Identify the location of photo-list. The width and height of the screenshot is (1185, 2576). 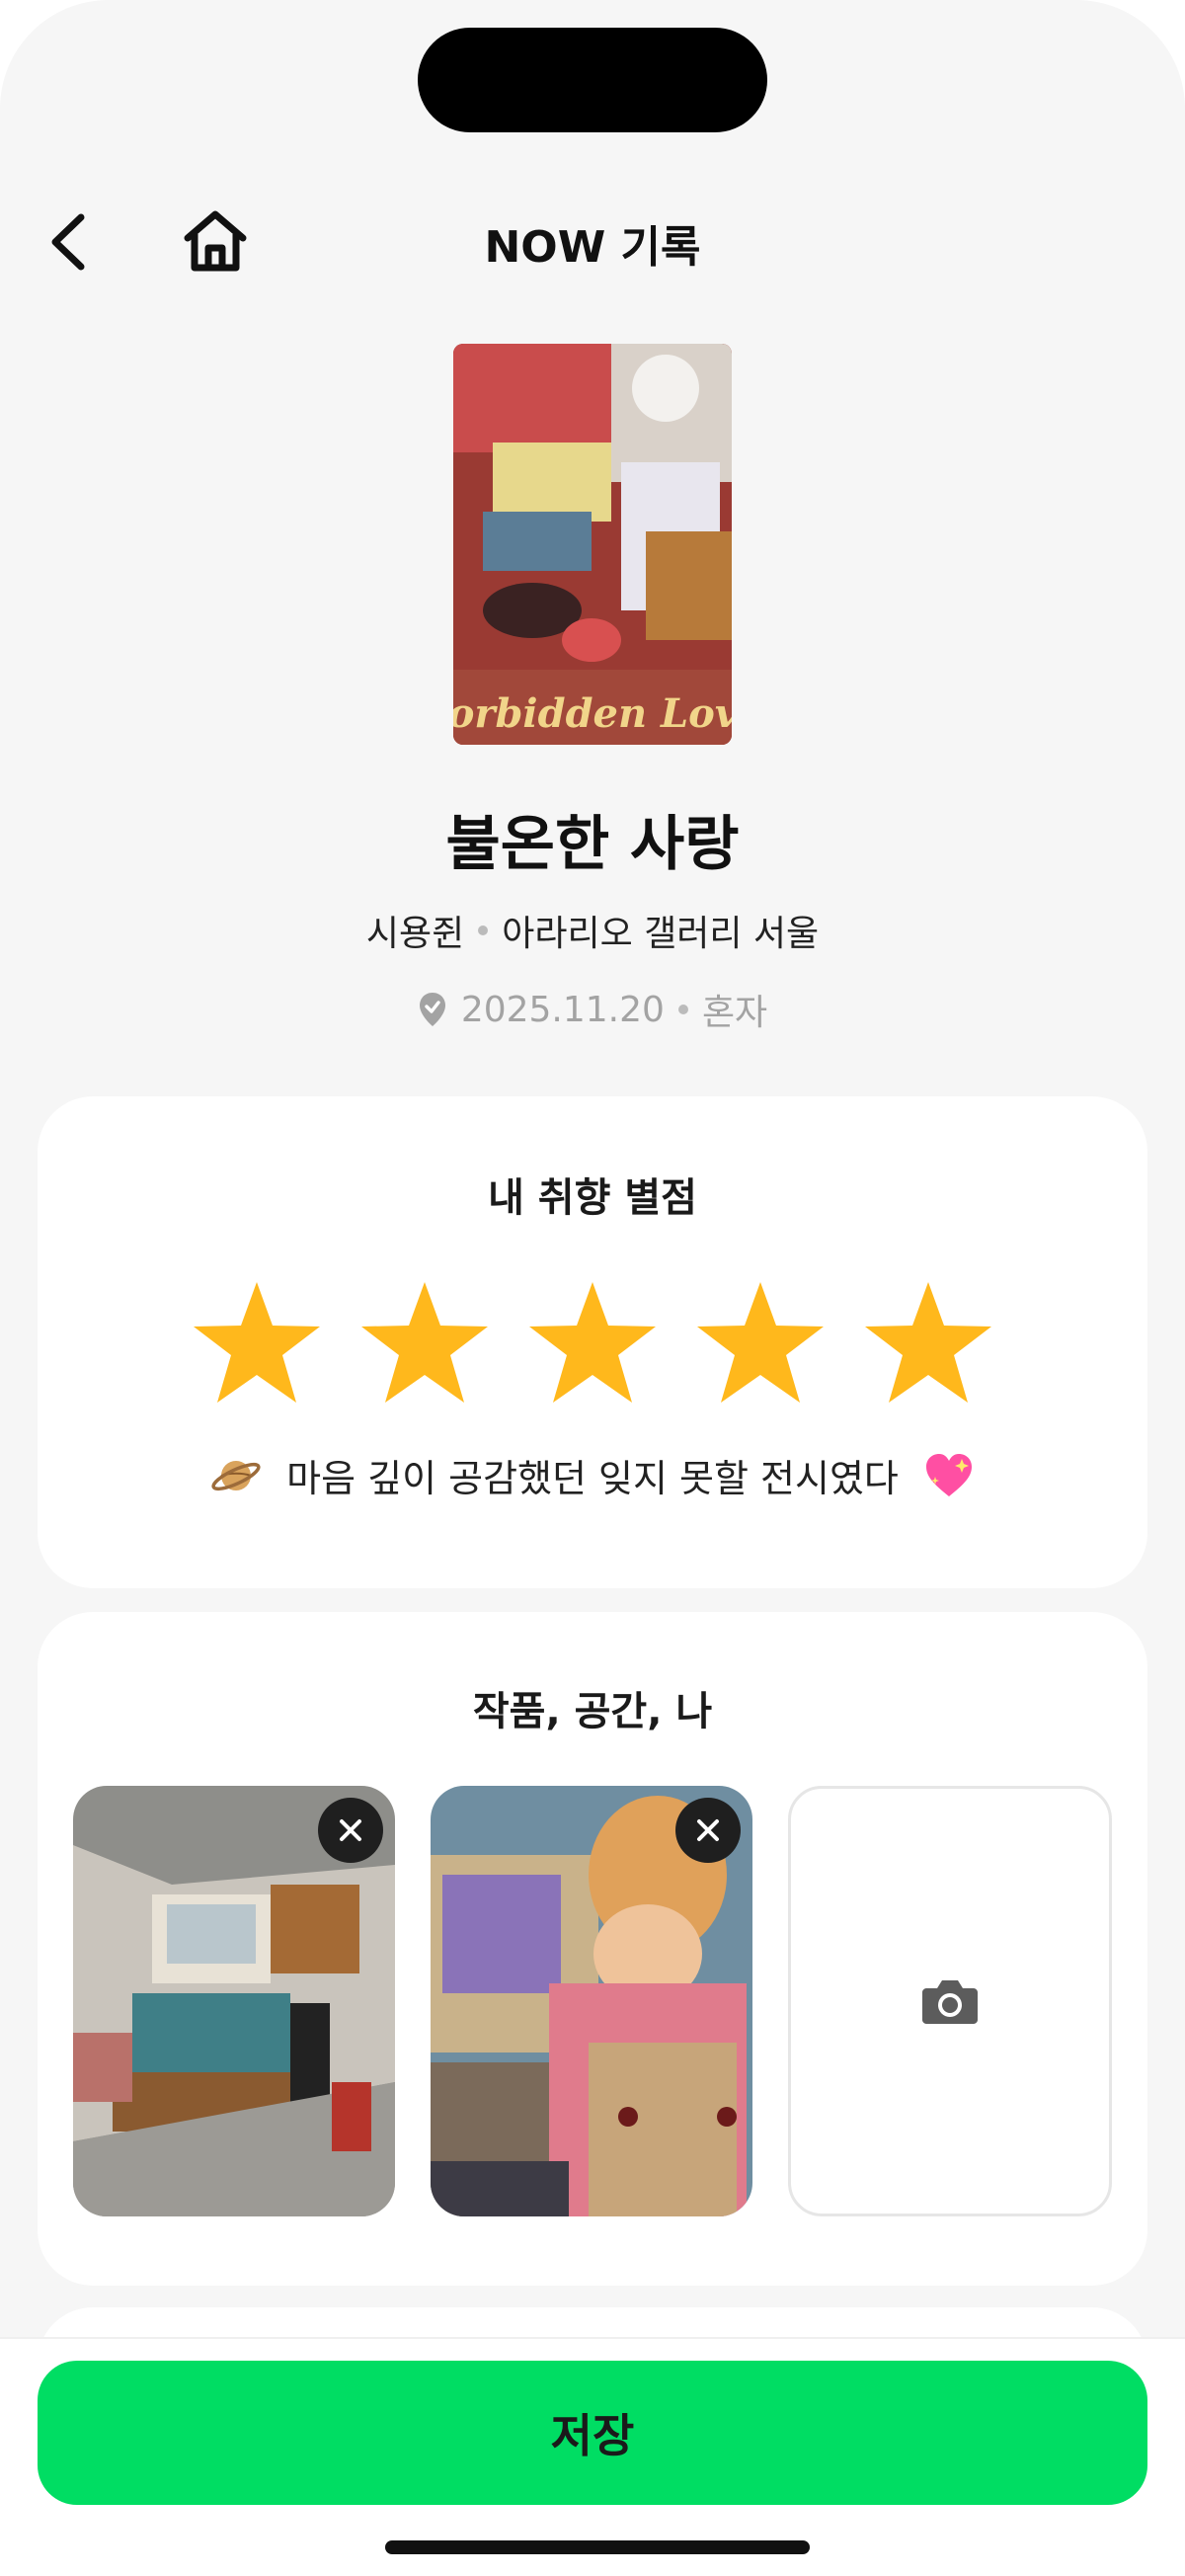
(592, 2001).